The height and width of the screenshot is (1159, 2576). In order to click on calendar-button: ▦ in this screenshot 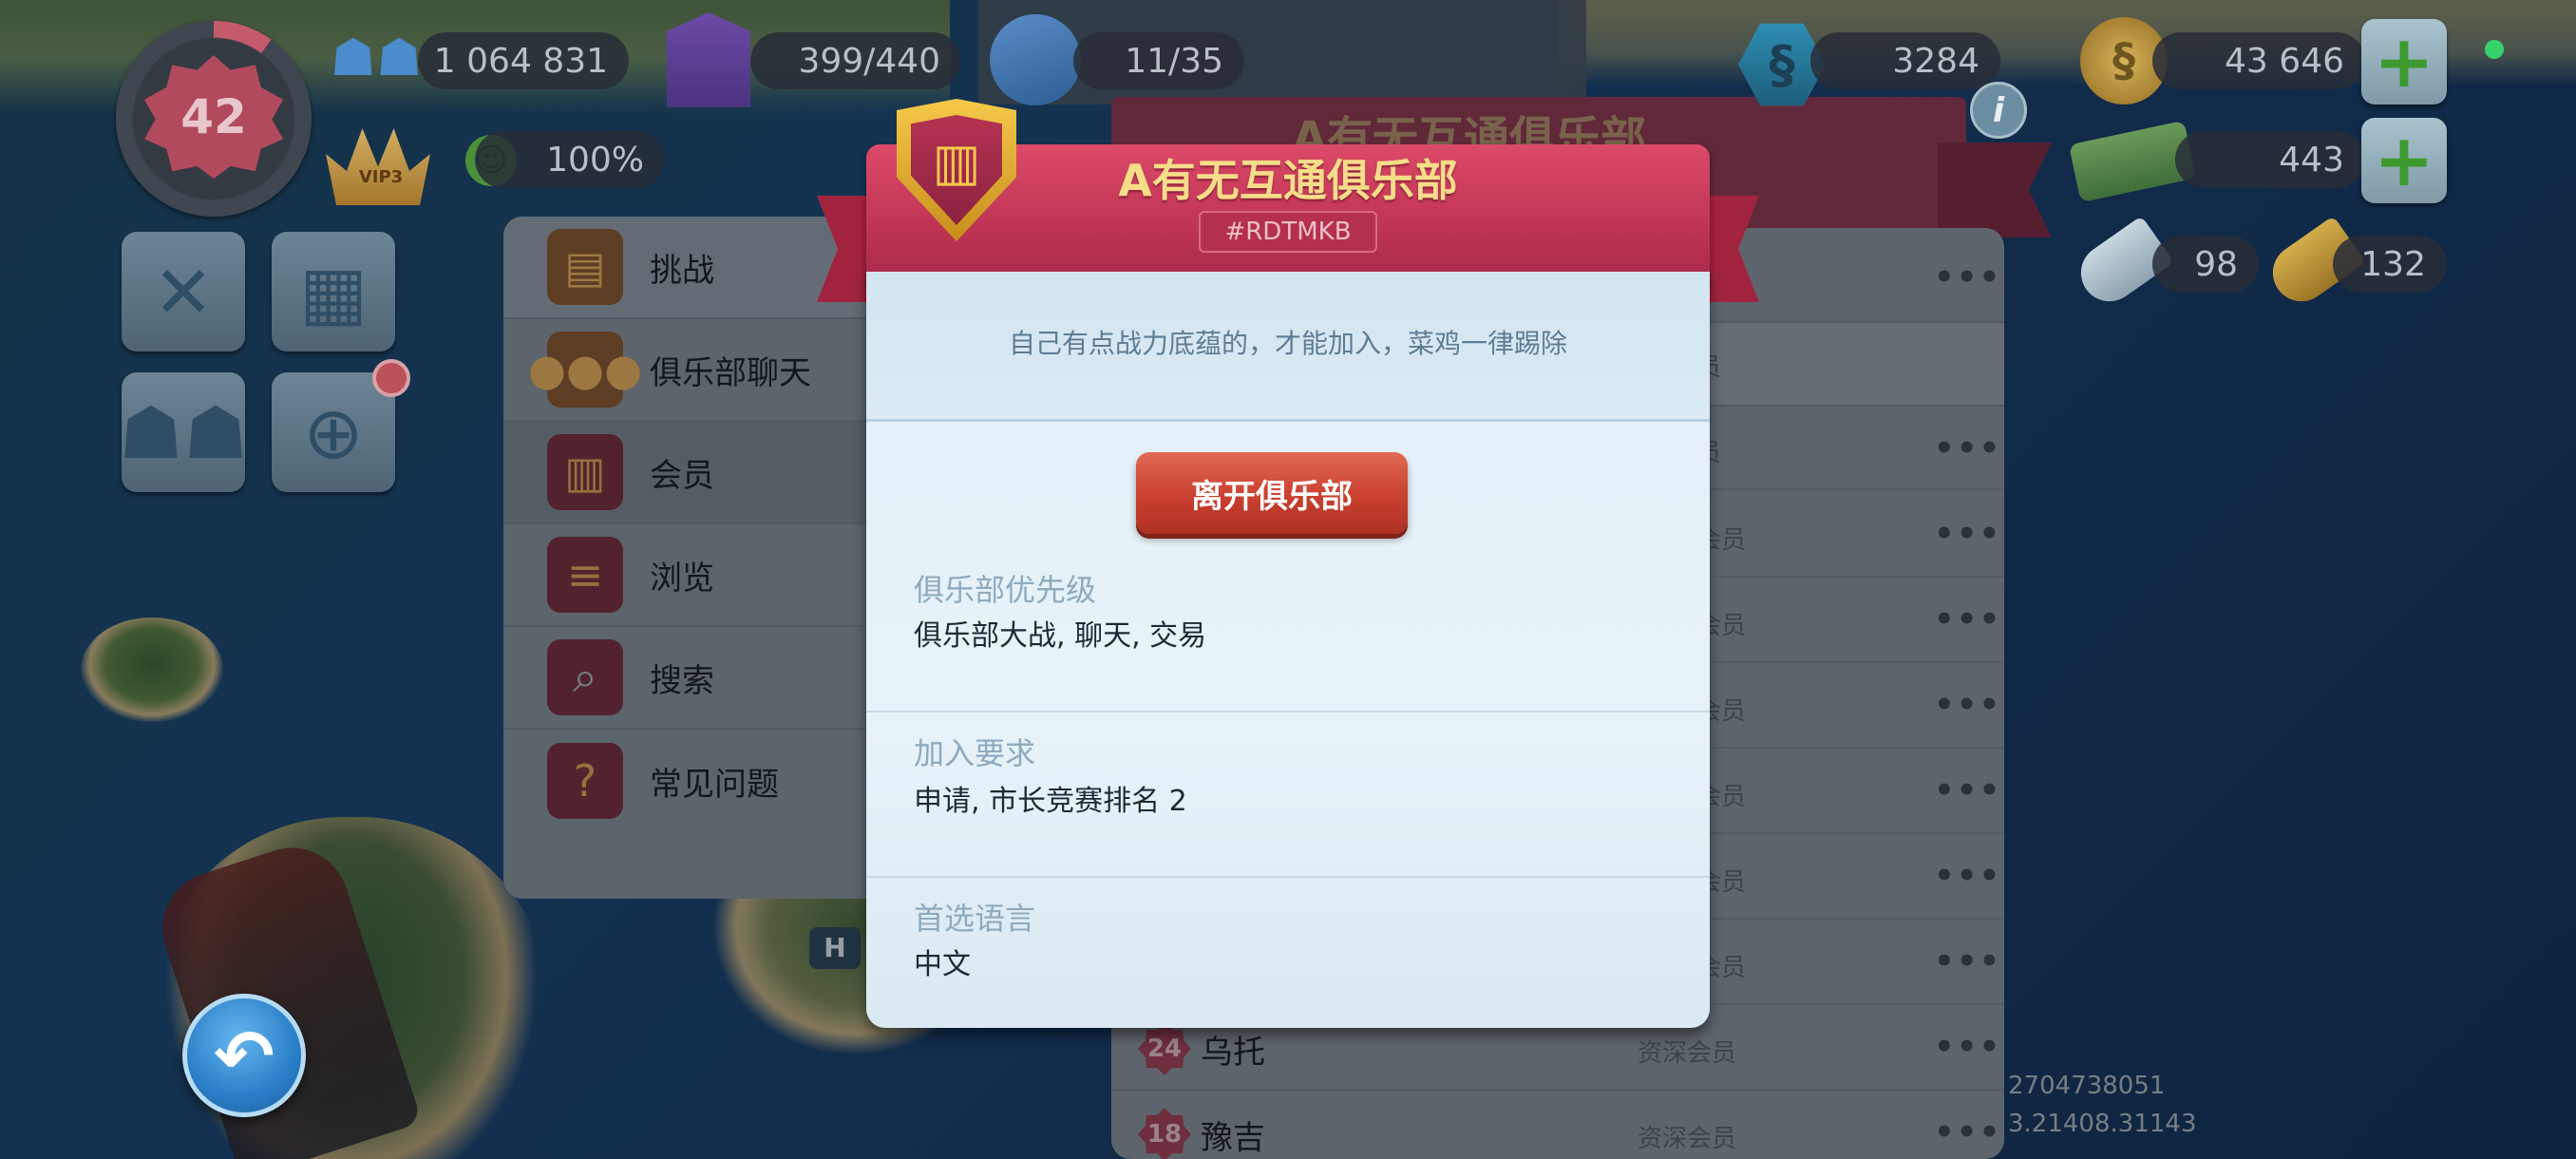, I will do `click(333, 292)`.